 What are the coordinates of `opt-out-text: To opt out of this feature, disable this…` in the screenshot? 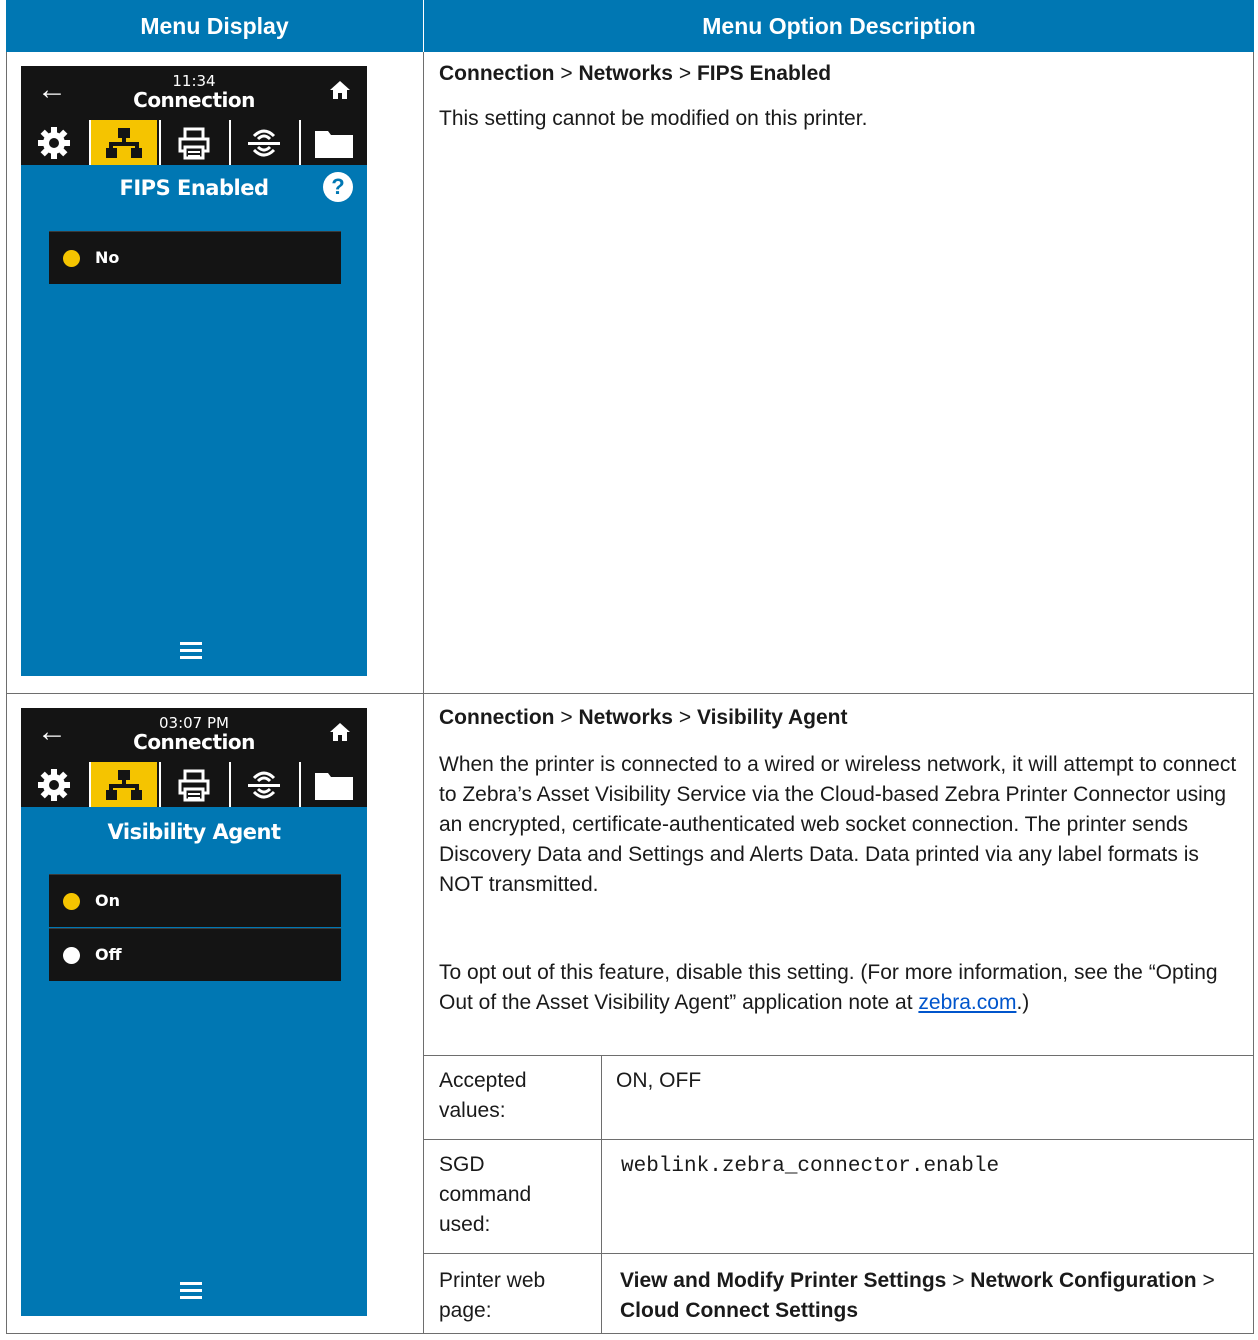 It's located at (828, 987).